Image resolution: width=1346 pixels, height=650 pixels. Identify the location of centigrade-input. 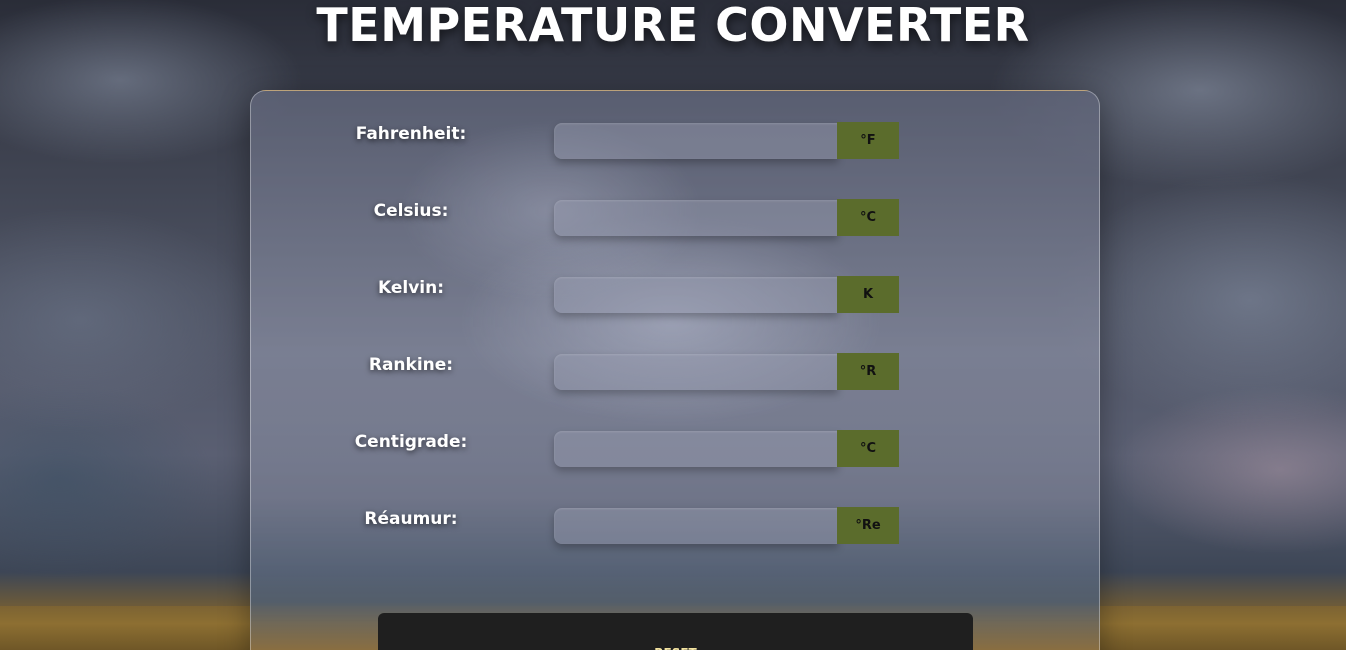
(696, 449).